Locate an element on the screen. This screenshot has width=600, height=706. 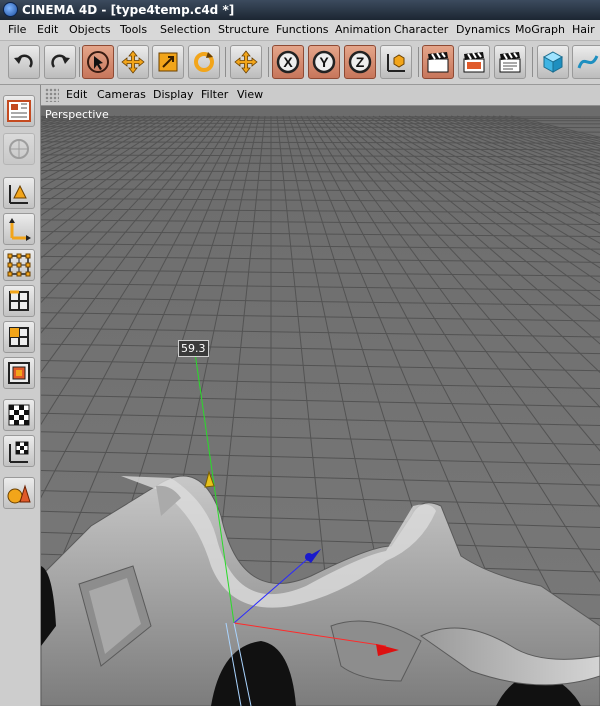
render-picture-viewer-button is located at coordinates (474, 62).